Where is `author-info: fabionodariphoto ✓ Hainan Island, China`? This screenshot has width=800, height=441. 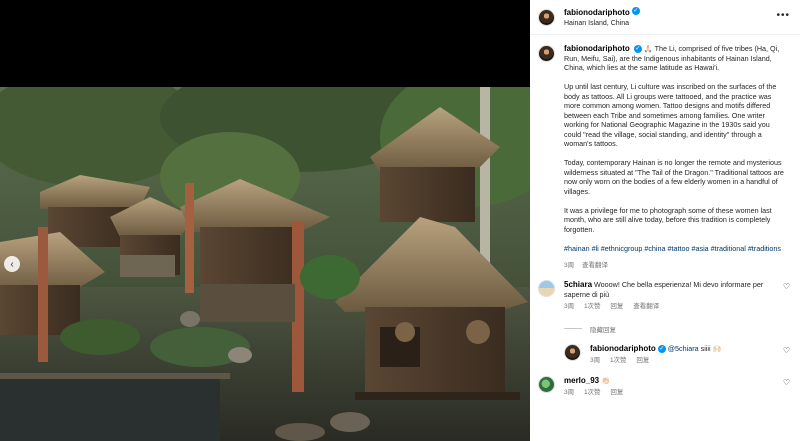
author-info: fabionodariphoto ✓ Hainan Island, China is located at coordinates (602, 17).